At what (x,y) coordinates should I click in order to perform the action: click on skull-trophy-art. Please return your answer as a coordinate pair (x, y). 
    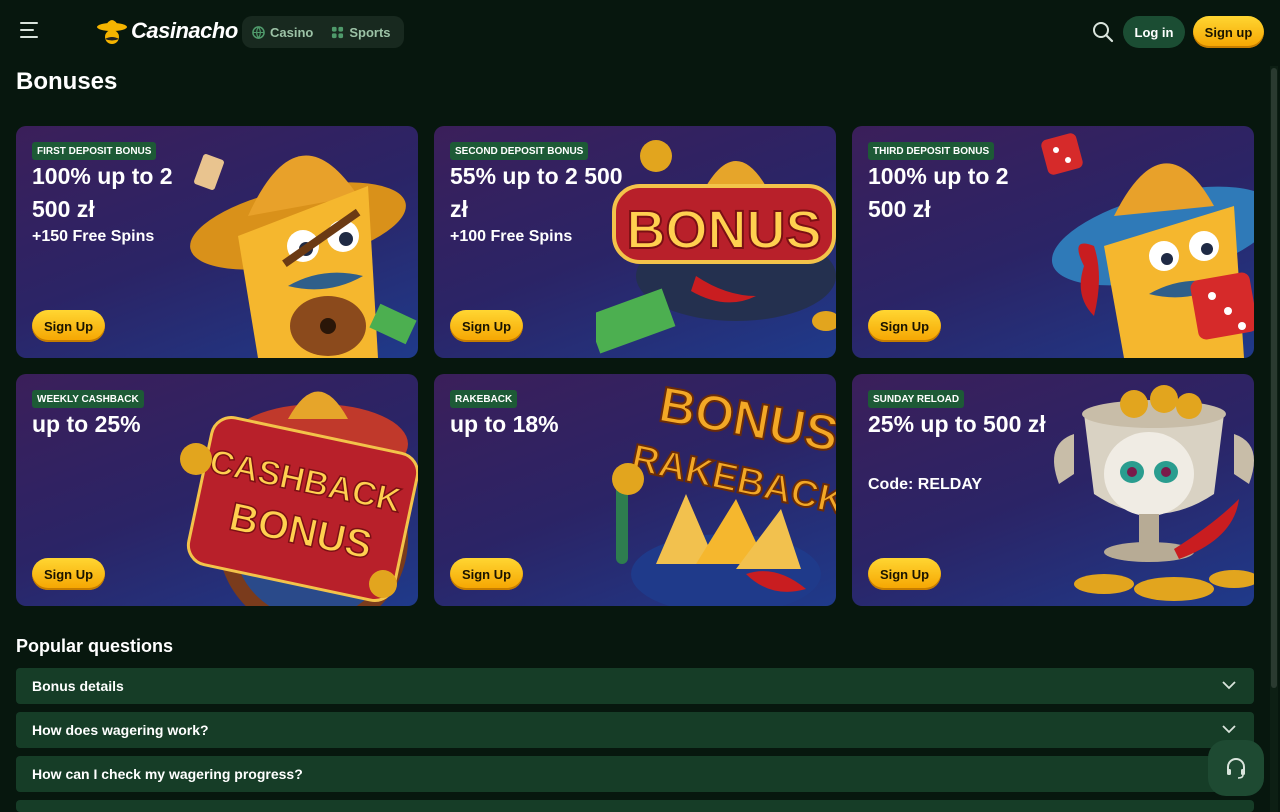
    Looking at the image, I should click on (1154, 493).